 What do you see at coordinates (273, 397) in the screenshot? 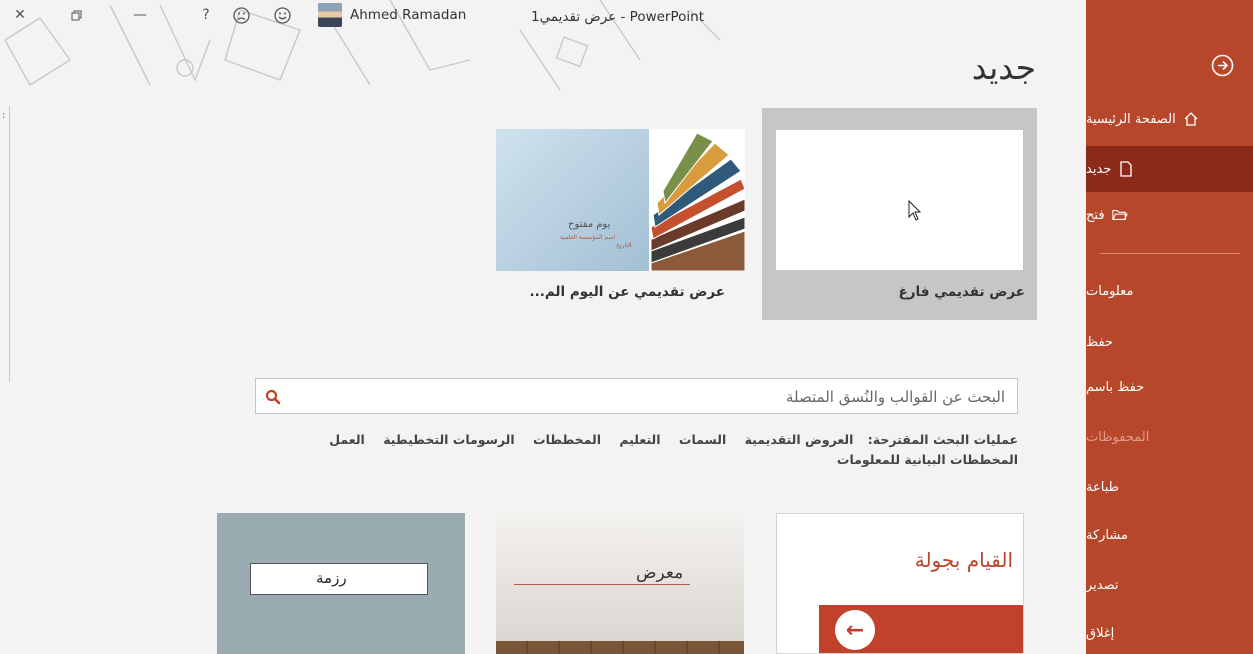
I see `search-icon` at bounding box center [273, 397].